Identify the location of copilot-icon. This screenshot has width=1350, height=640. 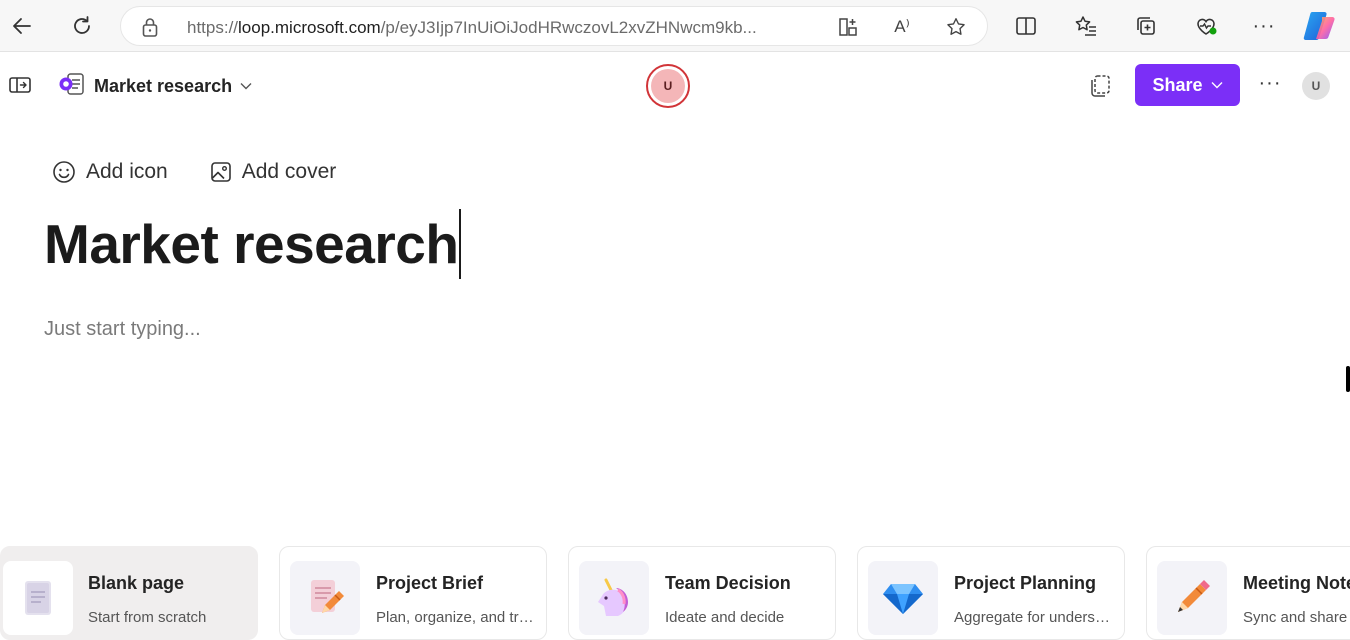
(1320, 26).